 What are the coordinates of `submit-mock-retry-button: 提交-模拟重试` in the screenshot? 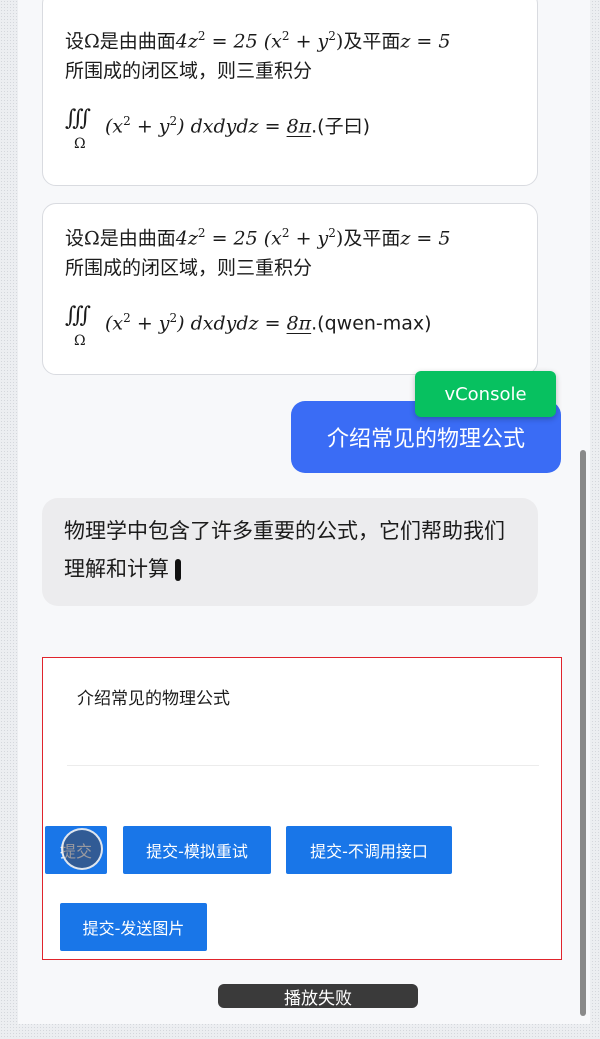 It's located at (197, 850).